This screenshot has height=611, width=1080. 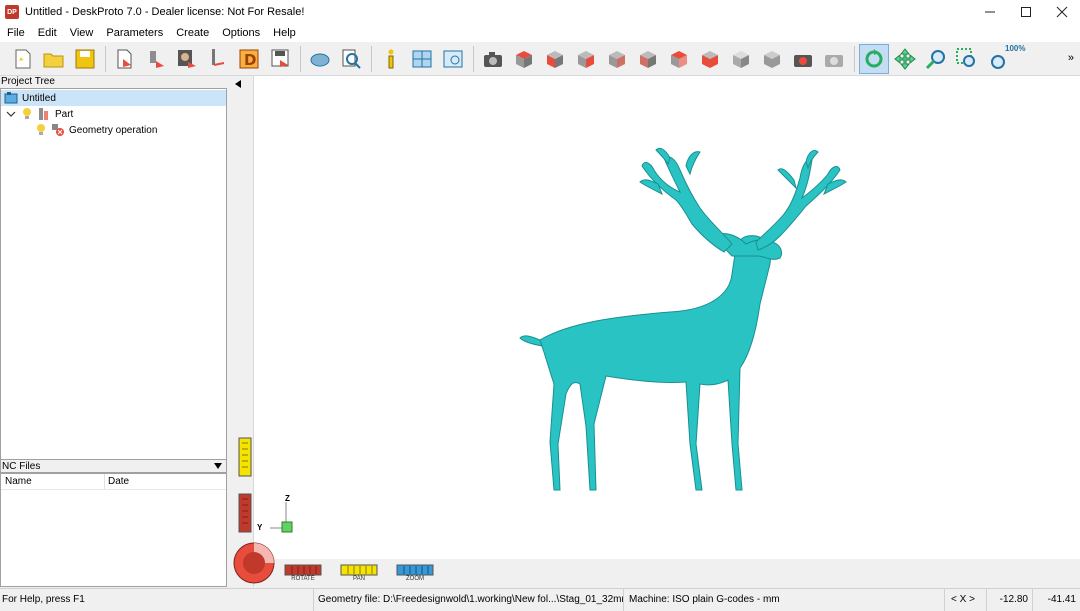 What do you see at coordinates (710, 59) in the screenshot?
I see `view-bottom-button` at bounding box center [710, 59].